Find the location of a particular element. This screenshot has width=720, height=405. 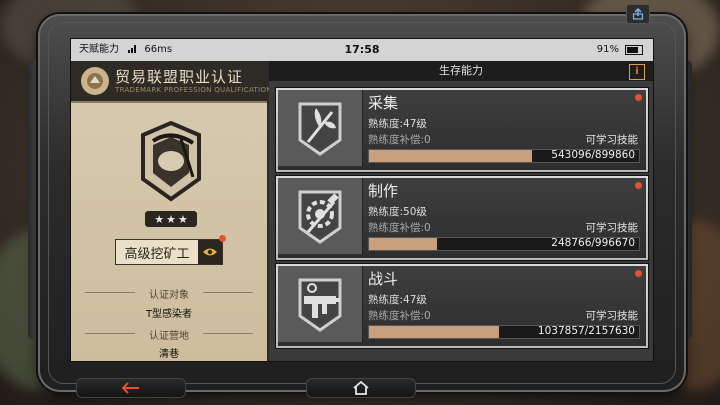

clock: 17:58 is located at coordinates (362, 49).